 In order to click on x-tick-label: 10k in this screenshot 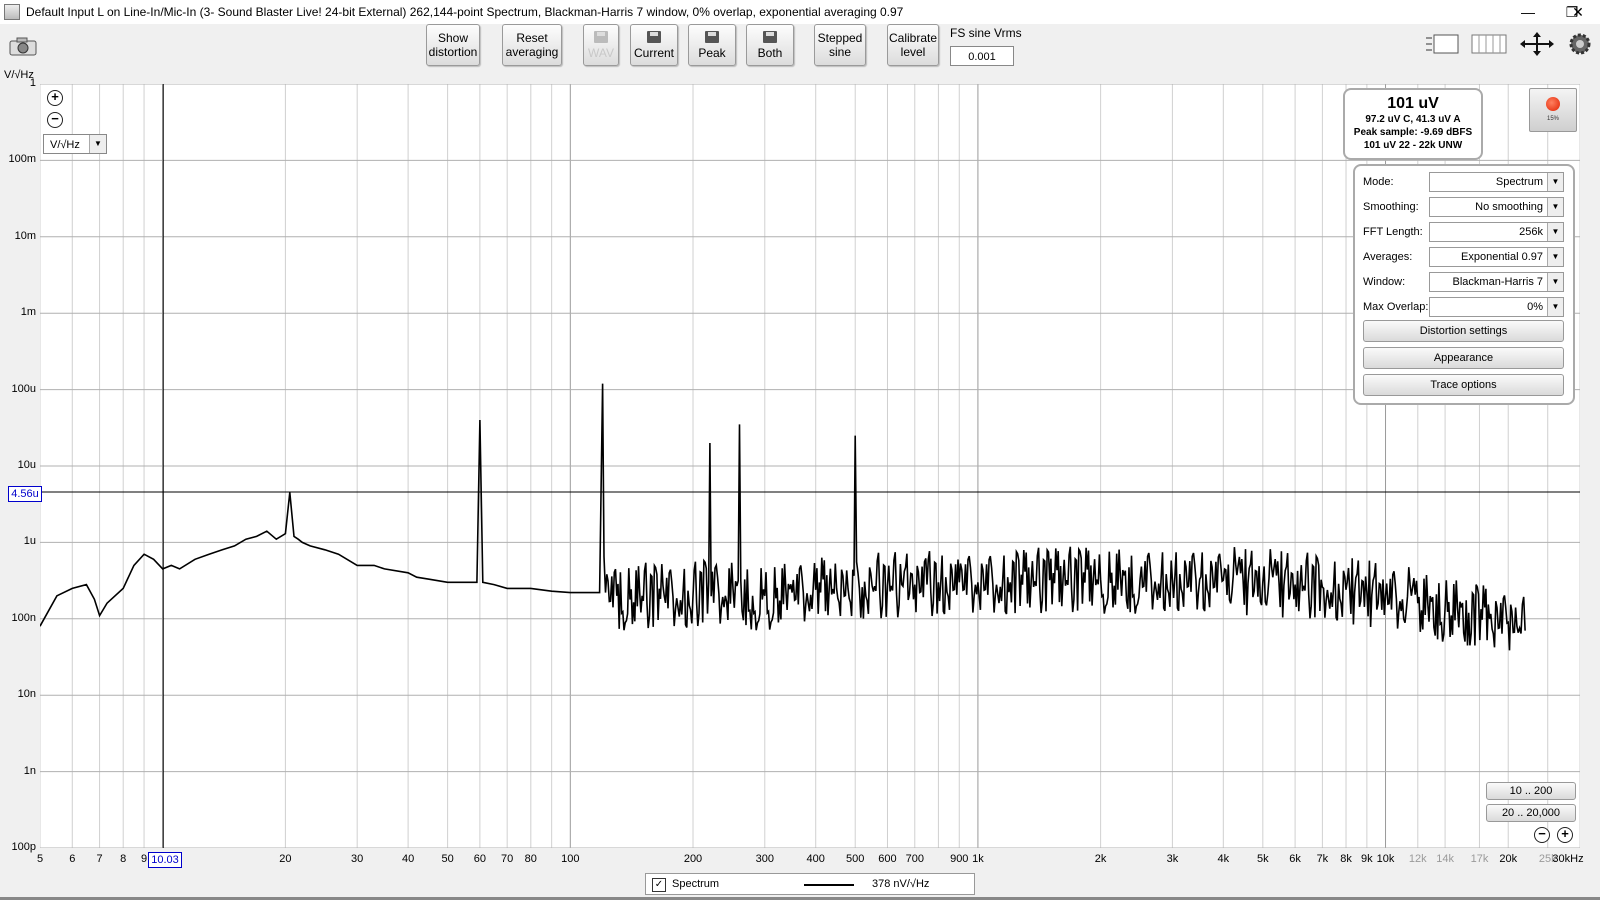, I will do `click(1385, 859)`.